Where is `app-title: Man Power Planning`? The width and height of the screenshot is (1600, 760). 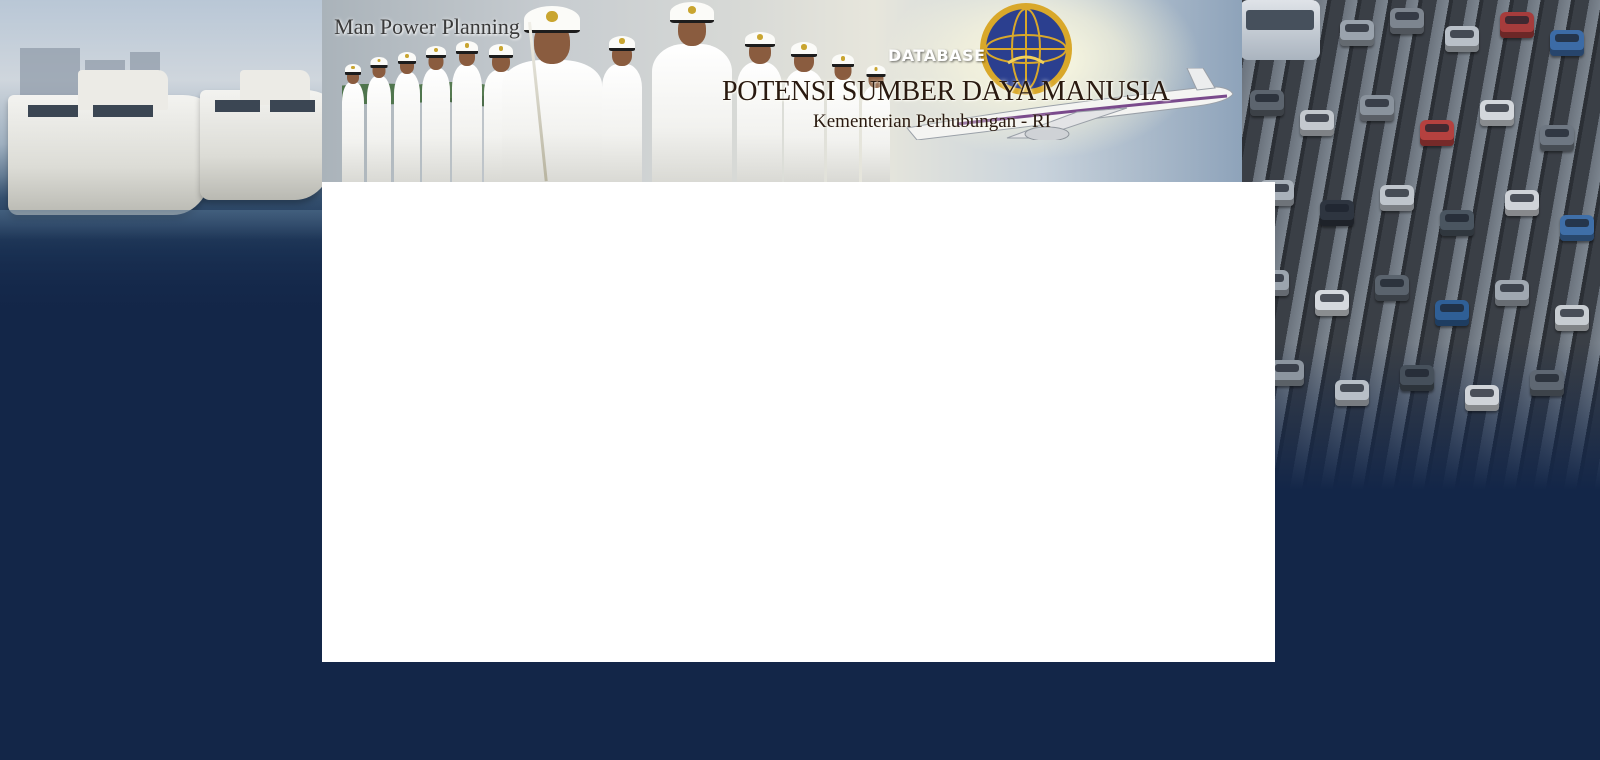 app-title: Man Power Planning is located at coordinates (427, 26).